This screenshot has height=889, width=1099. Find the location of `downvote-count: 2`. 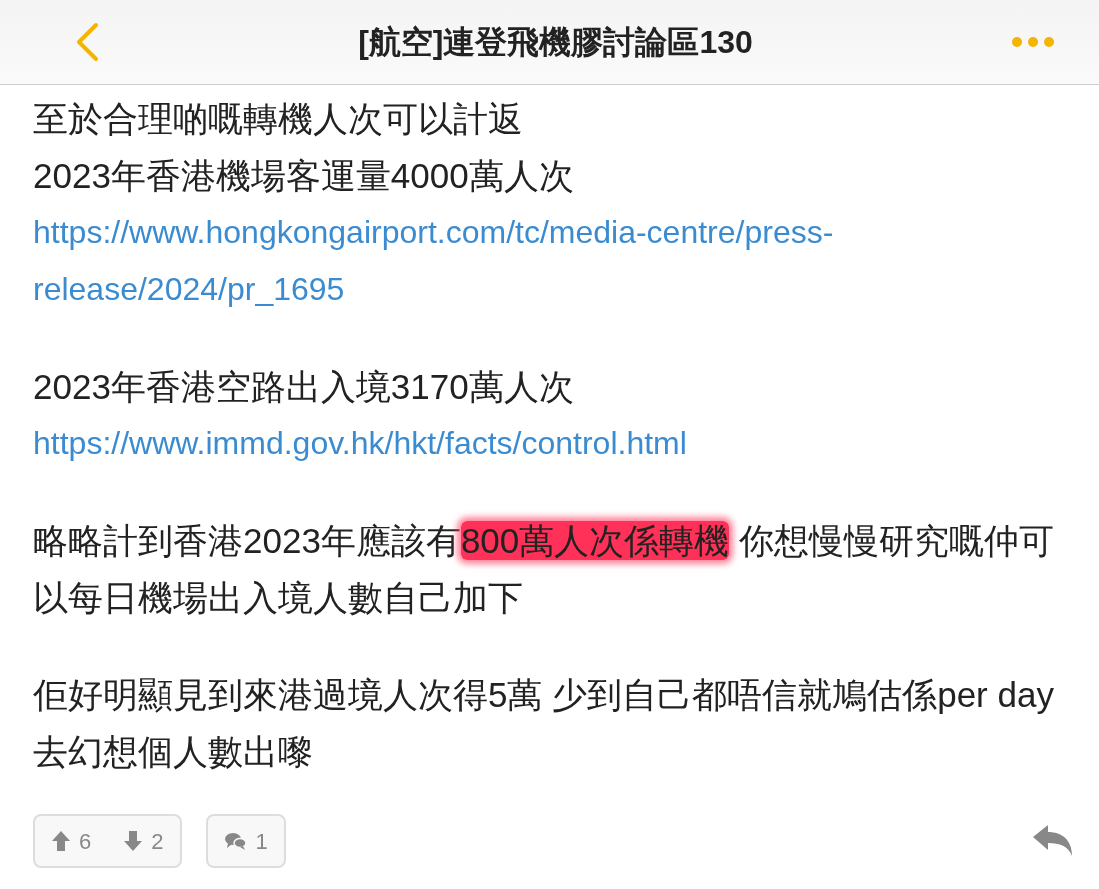

downvote-count: 2 is located at coordinates (157, 841).